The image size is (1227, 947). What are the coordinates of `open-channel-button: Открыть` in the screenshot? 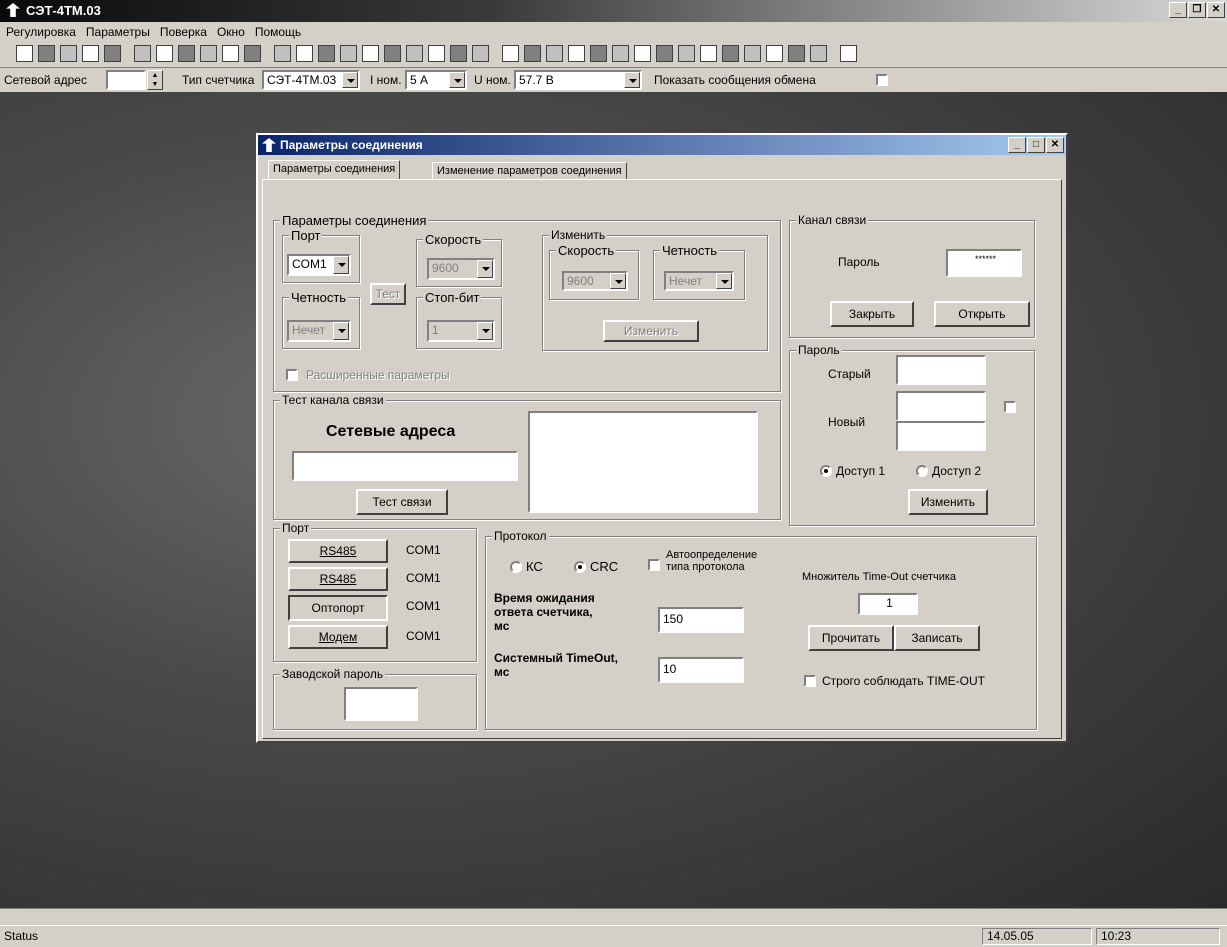 It's located at (982, 314).